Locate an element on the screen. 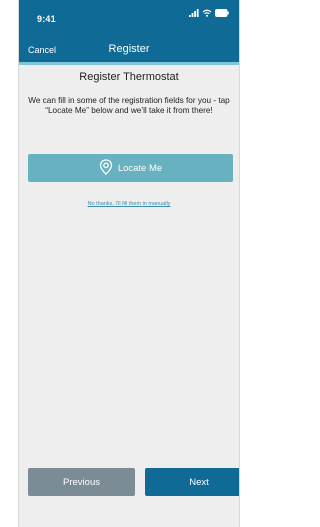 The width and height of the screenshot is (320, 527). wifi-icon is located at coordinates (207, 13).